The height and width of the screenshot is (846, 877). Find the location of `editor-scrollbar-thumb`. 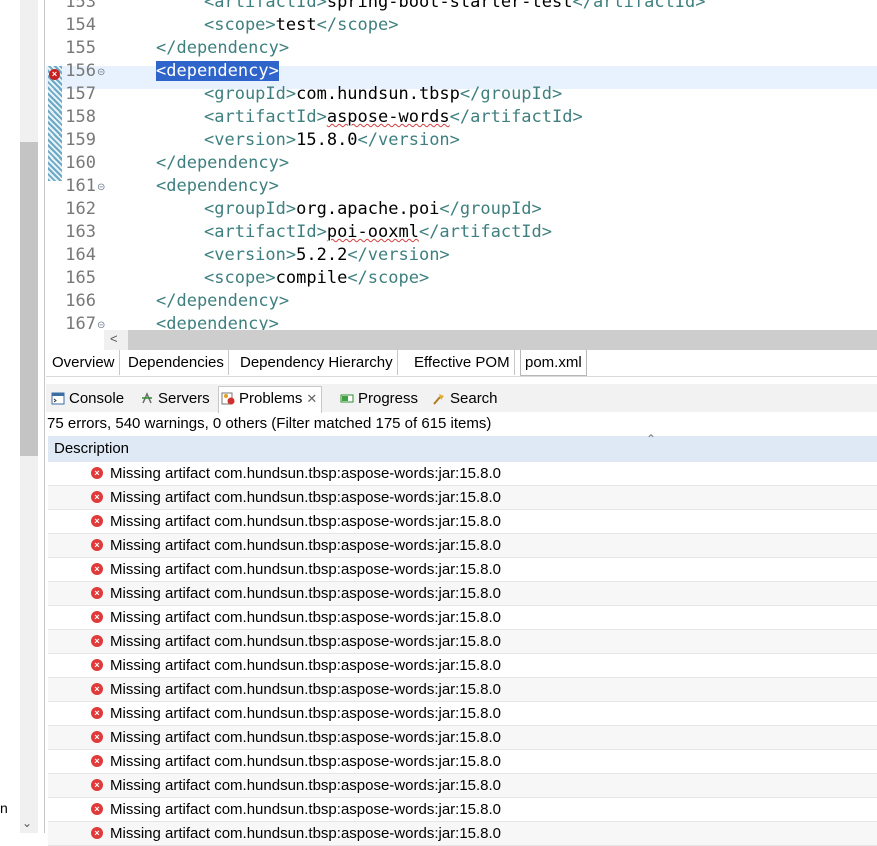

editor-scrollbar-thumb is located at coordinates (502, 340).